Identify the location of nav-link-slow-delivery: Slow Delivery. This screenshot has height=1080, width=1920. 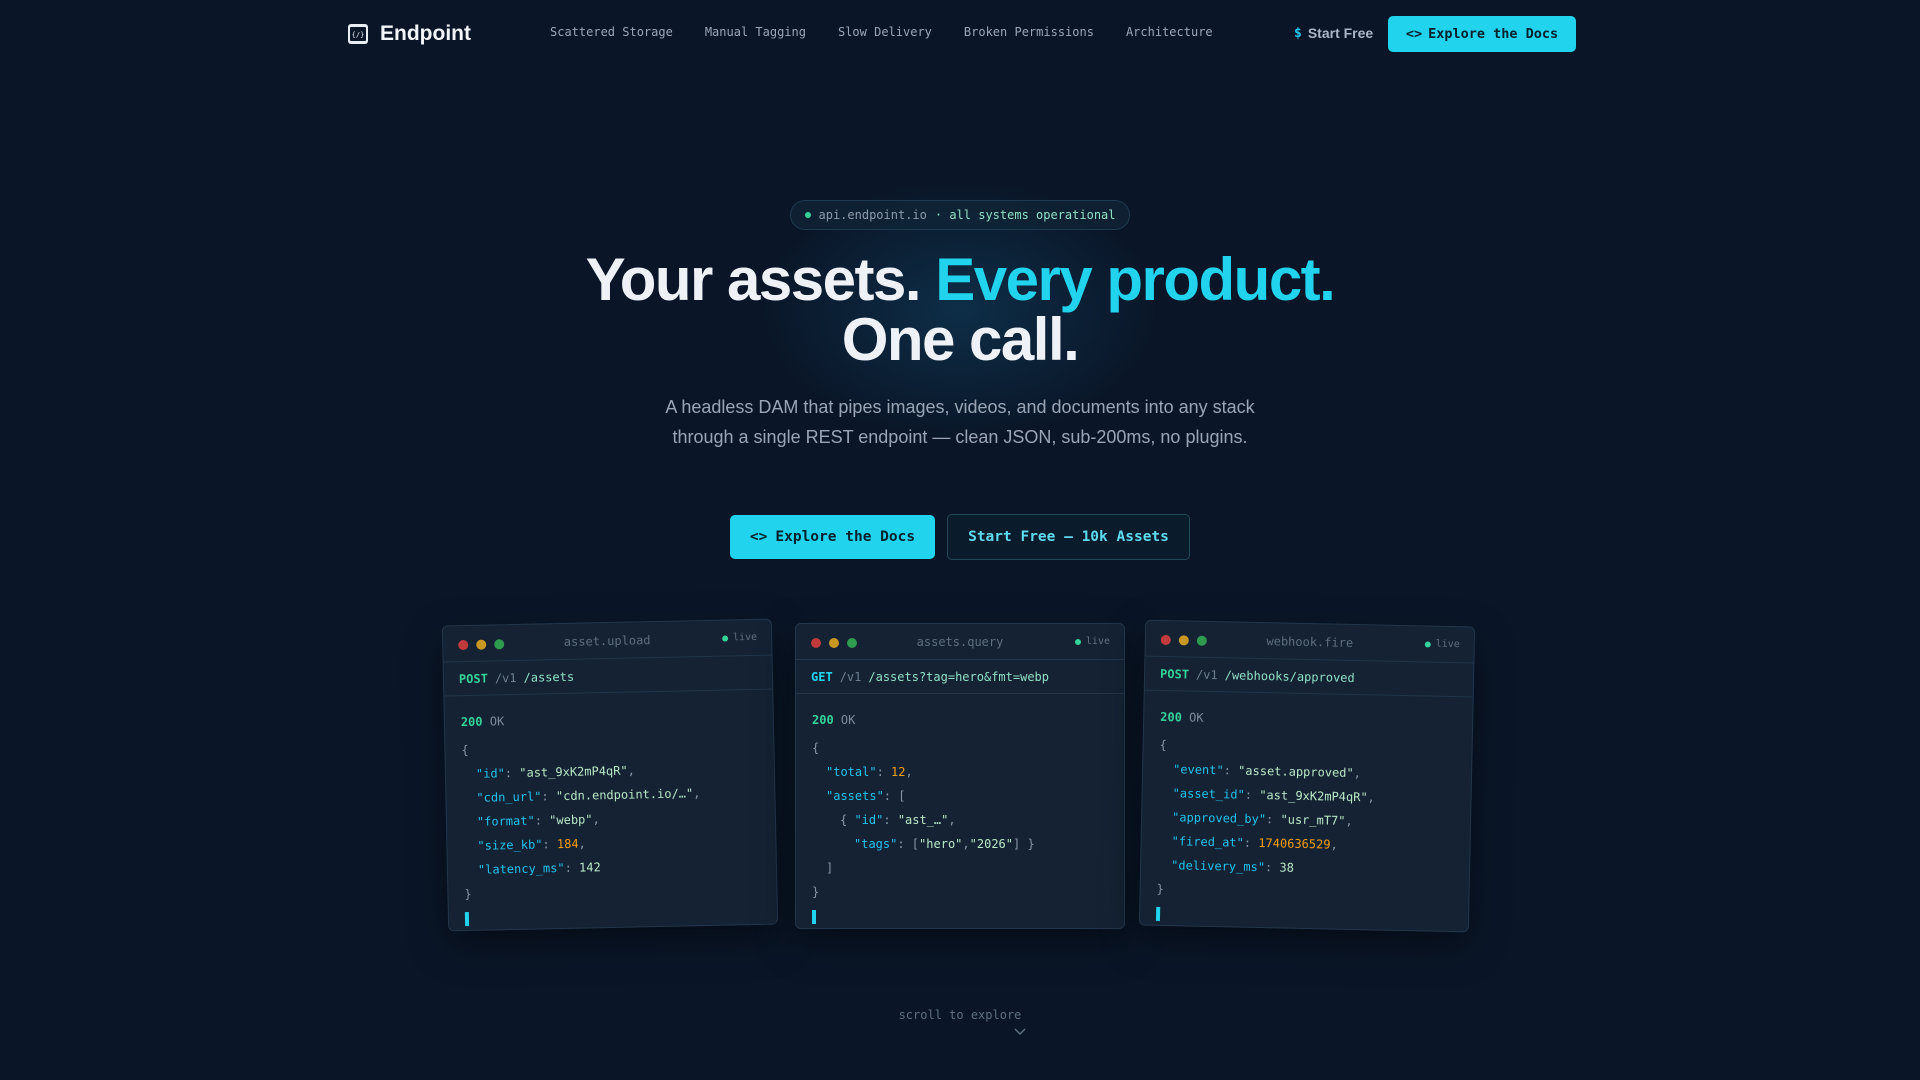
(885, 32).